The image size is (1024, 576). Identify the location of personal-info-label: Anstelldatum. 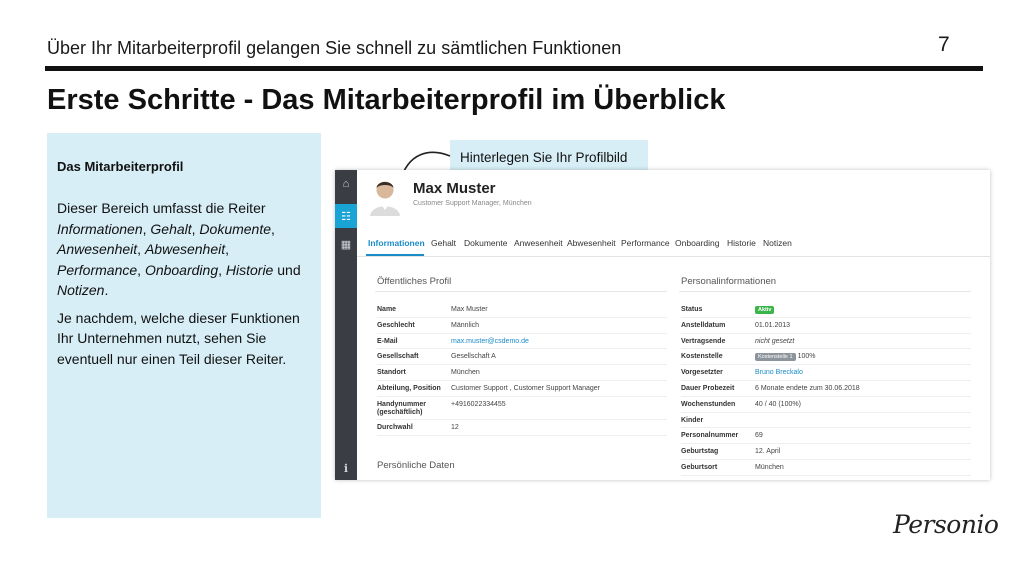
(703, 325).